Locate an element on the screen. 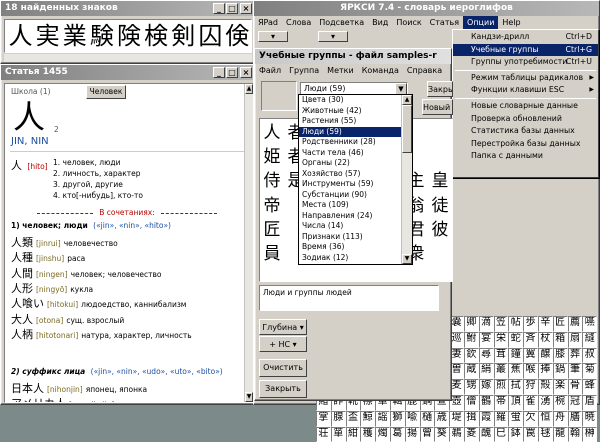  found-kanji-item: 剣 is located at coordinates (183, 36).